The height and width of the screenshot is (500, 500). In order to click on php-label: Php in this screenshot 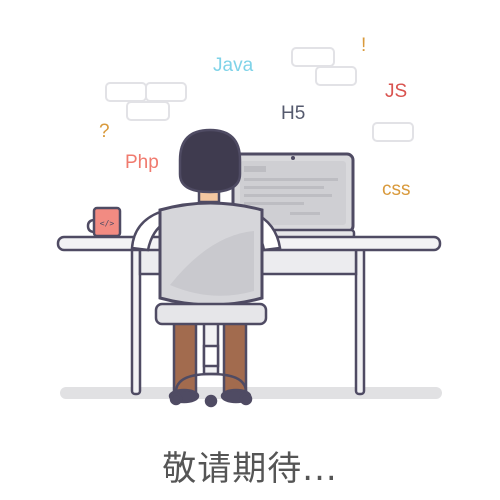, I will do `click(142, 162)`.